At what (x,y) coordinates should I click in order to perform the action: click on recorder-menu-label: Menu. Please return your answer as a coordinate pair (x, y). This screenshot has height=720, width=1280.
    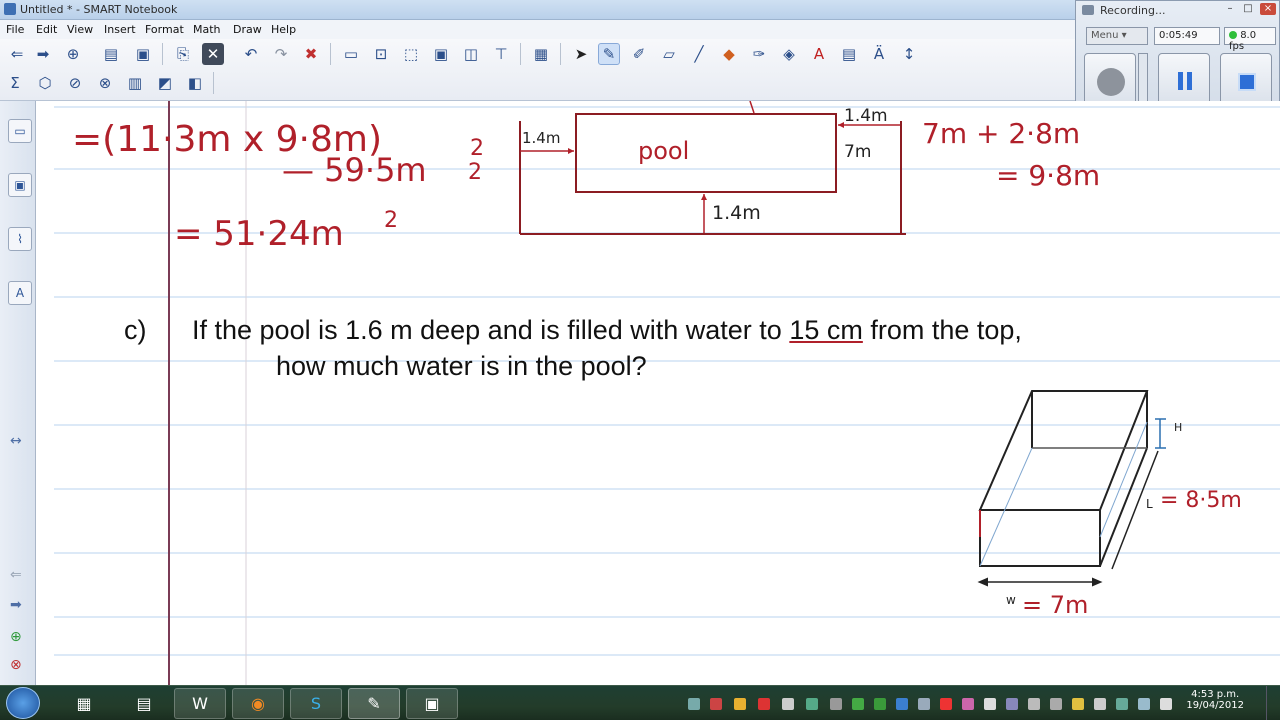
    Looking at the image, I should click on (1105, 35).